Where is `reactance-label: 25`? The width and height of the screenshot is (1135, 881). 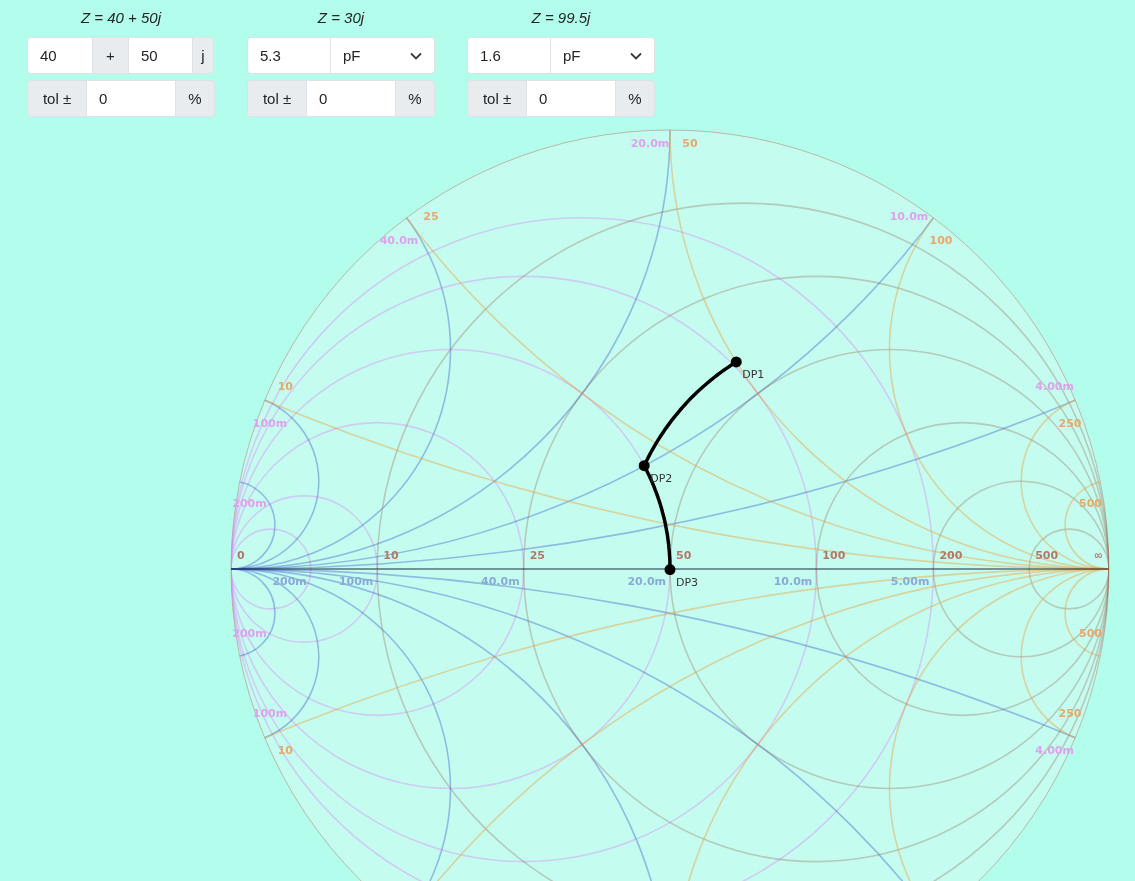 reactance-label: 25 is located at coordinates (431, 216).